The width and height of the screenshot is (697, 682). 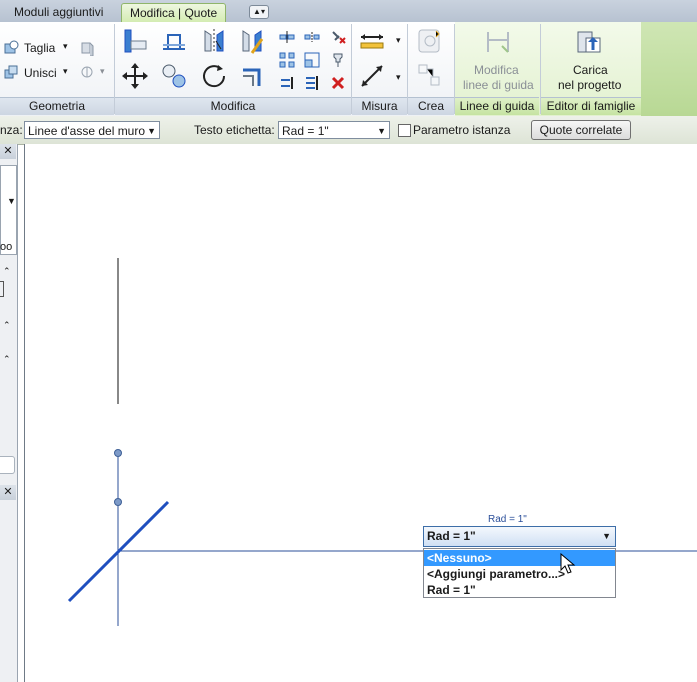 What do you see at coordinates (519, 536) in the screenshot?
I see `label-dropdown: Rad = 1" ▼` at bounding box center [519, 536].